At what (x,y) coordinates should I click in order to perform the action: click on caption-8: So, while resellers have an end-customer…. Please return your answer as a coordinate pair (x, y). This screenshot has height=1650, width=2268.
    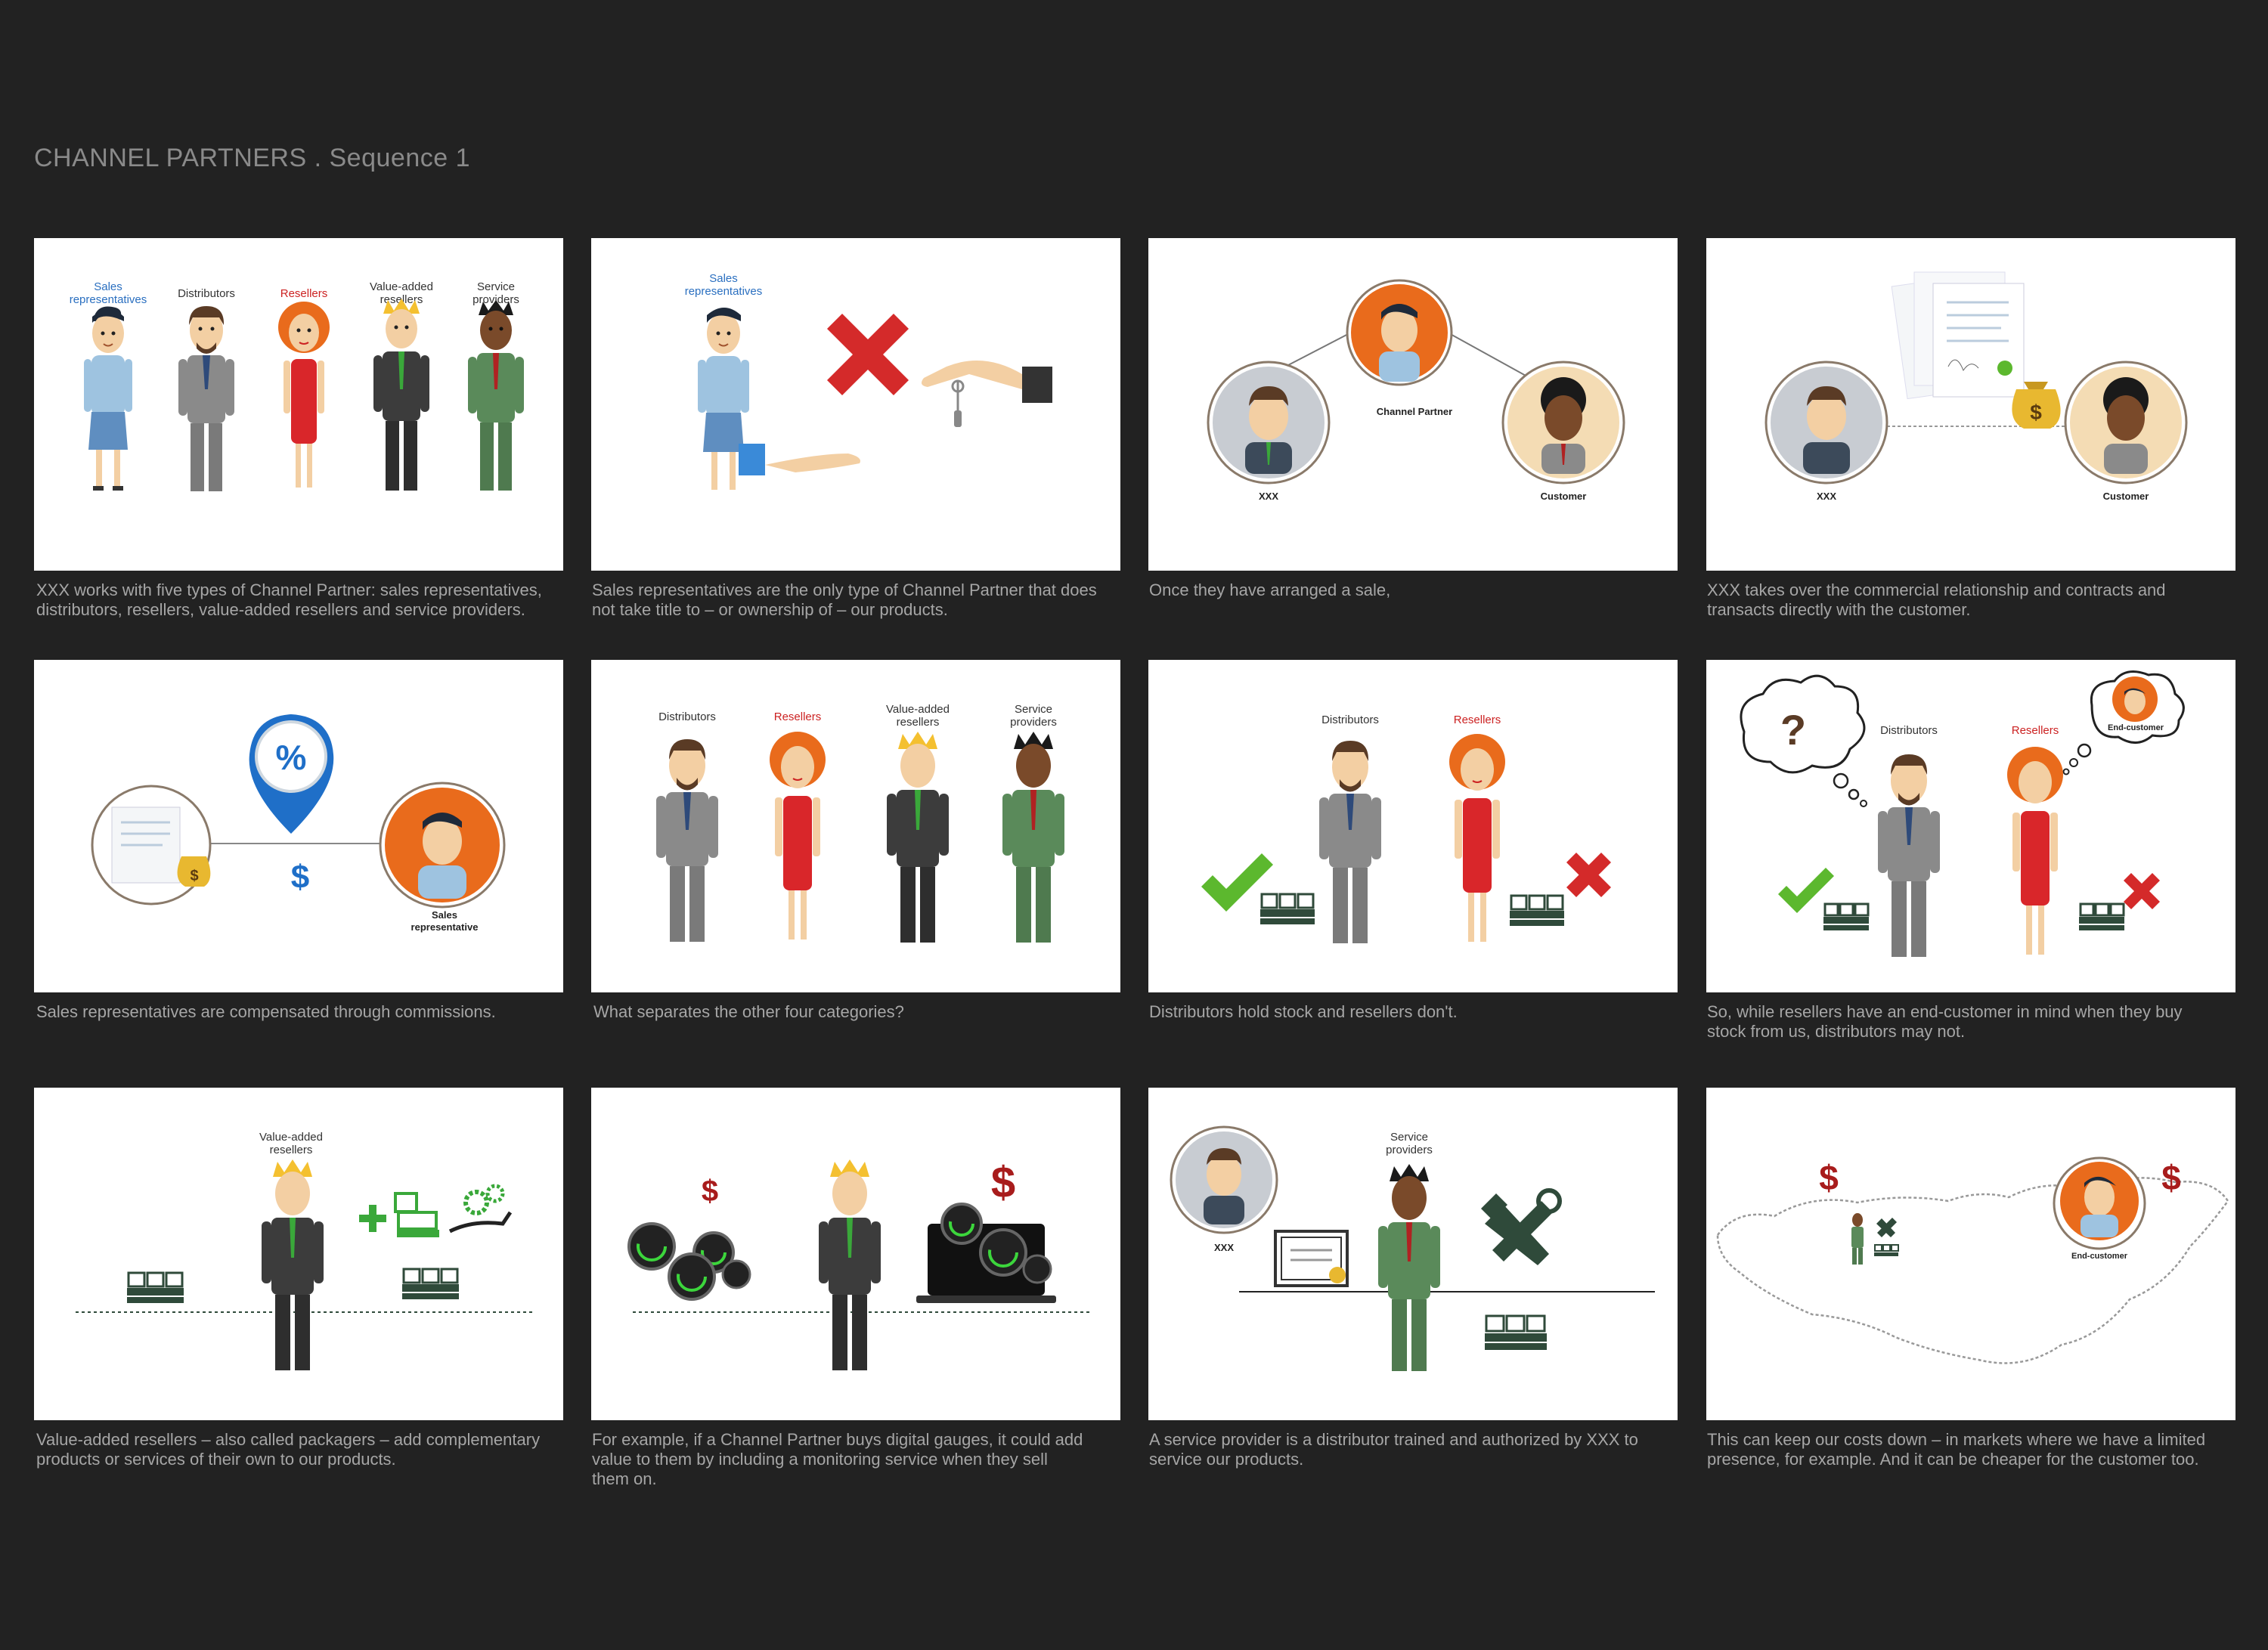
    Looking at the image, I should click on (1975, 1022).